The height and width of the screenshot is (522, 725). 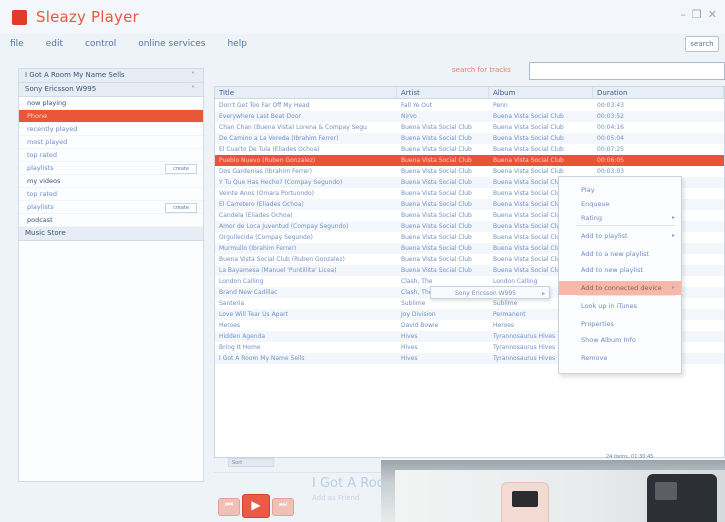 I want to click on filter-label: search for tracks, so click(x=481, y=70).